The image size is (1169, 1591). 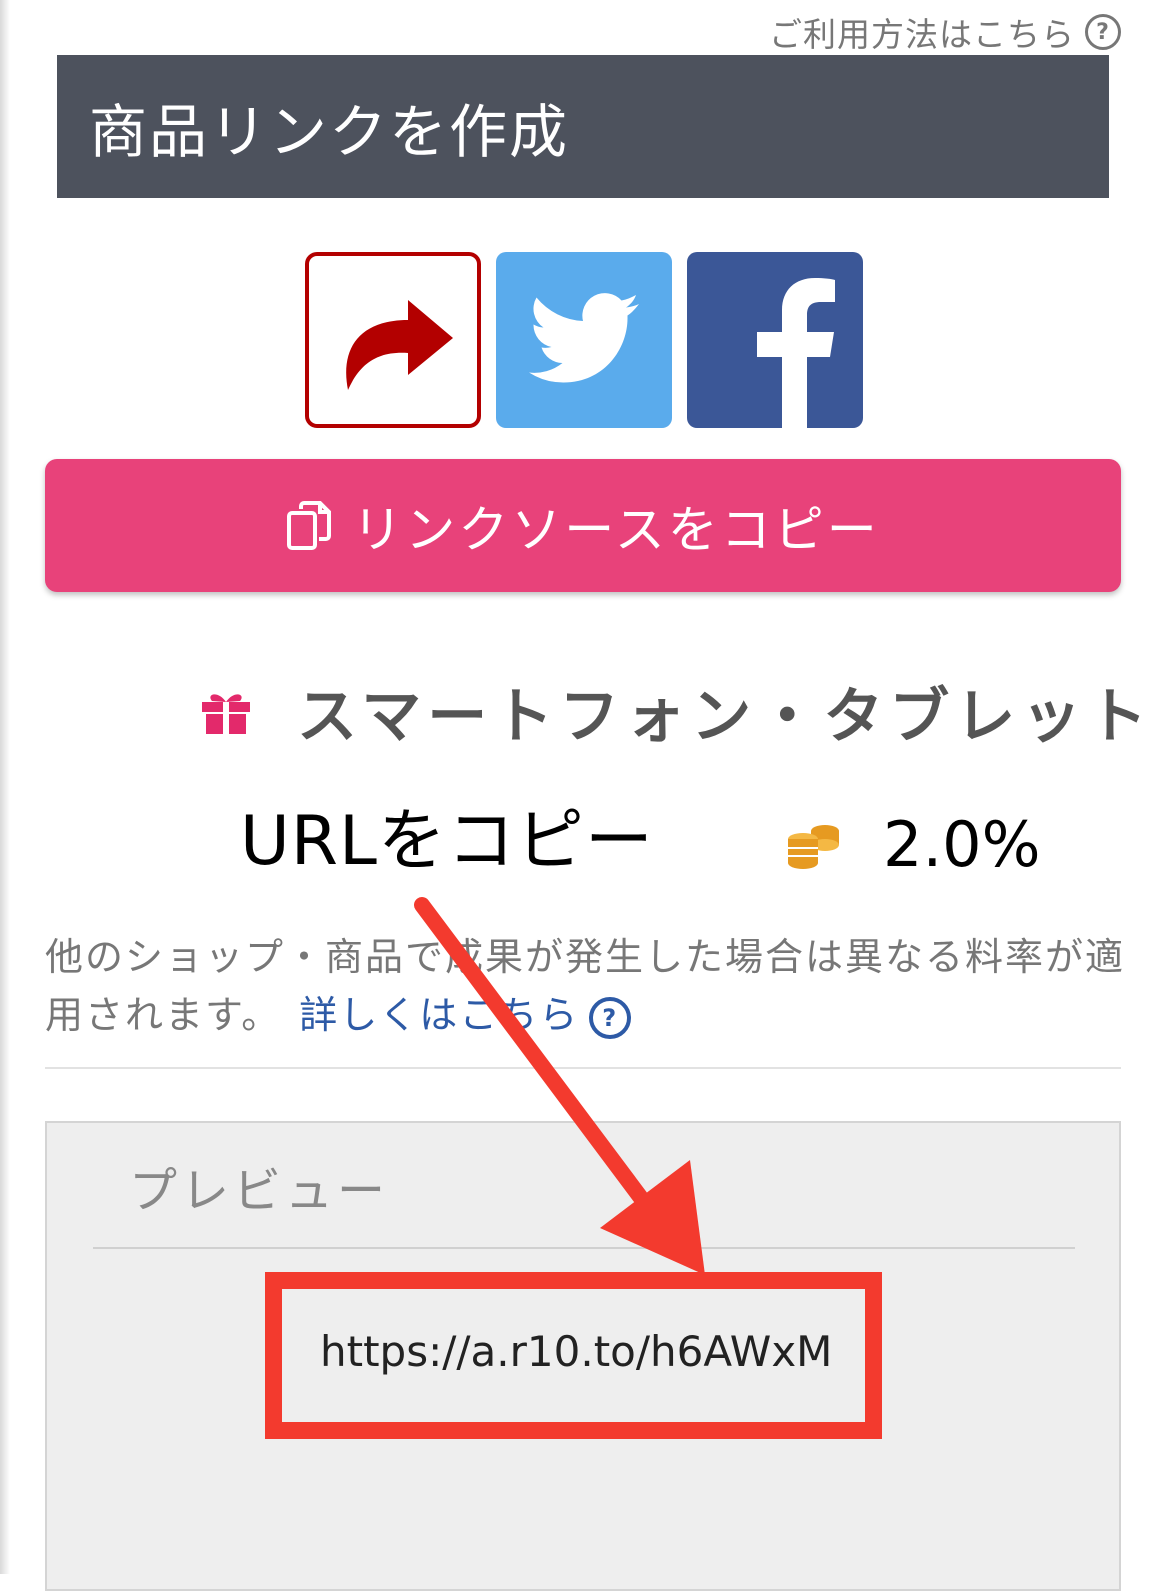 I want to click on annotation-arrow, so click(x=559, y=1086).